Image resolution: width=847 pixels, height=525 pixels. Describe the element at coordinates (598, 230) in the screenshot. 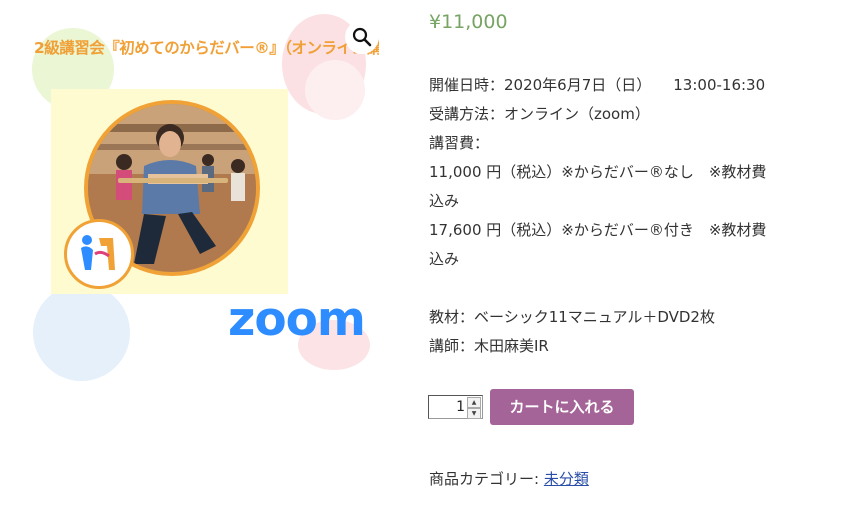

I see `fee-option-2: 17,600 円（税込）※からだバー®付き ※教材費` at that location.